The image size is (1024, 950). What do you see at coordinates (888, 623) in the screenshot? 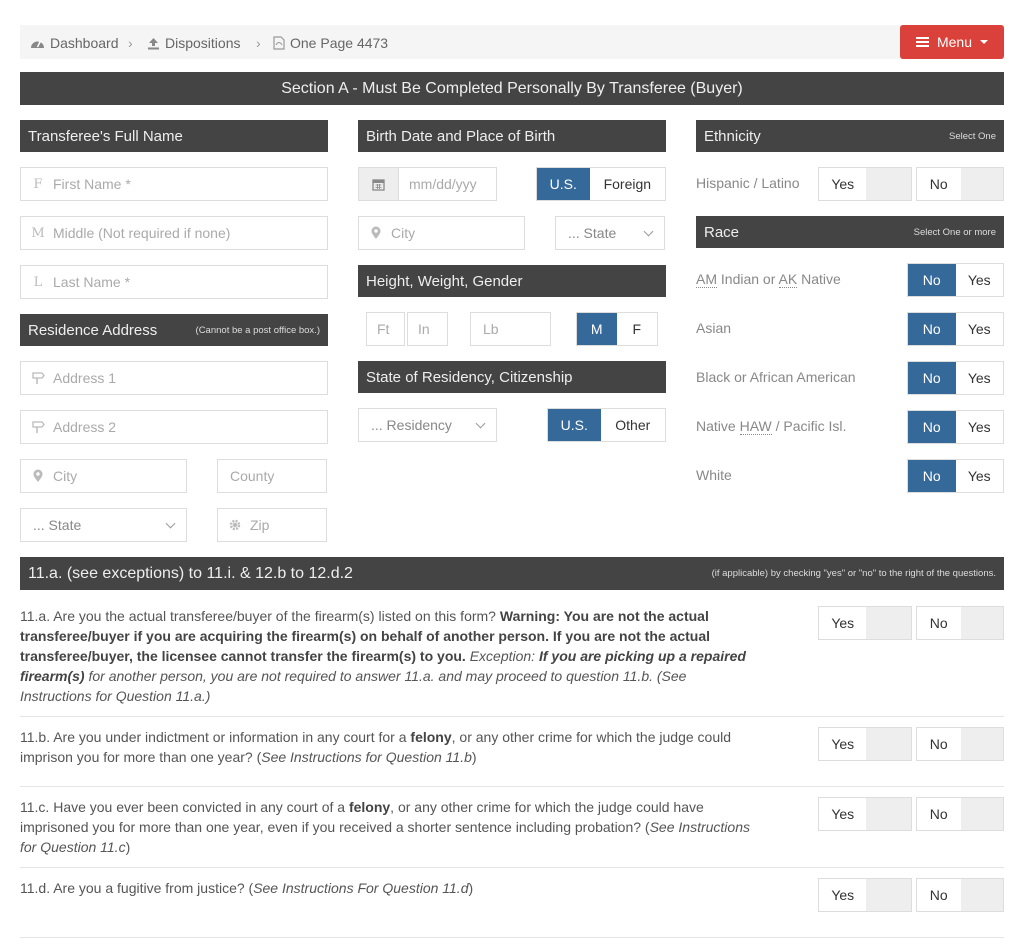
I see `q11a-yes-indicator` at bounding box center [888, 623].